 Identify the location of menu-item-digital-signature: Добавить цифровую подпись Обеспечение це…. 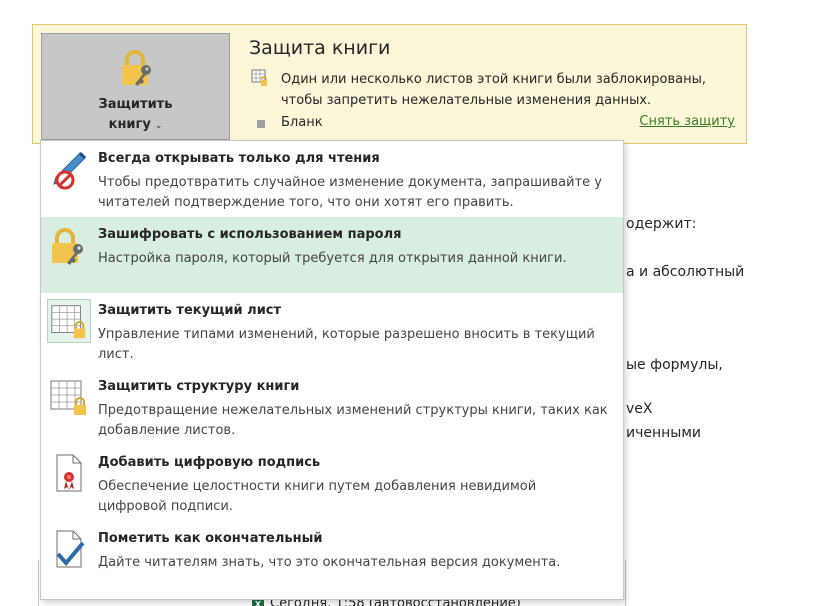
(332, 483).